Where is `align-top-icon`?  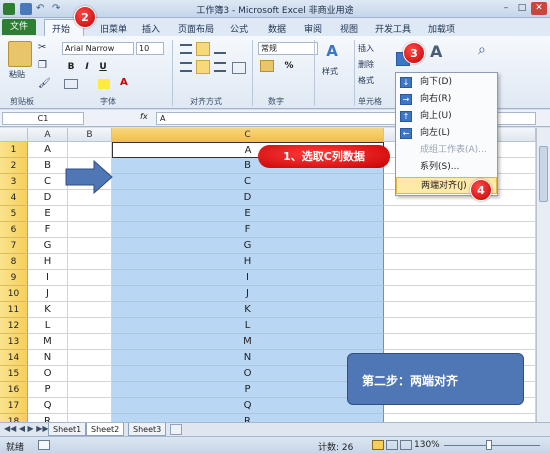 align-top-icon is located at coordinates (186, 49).